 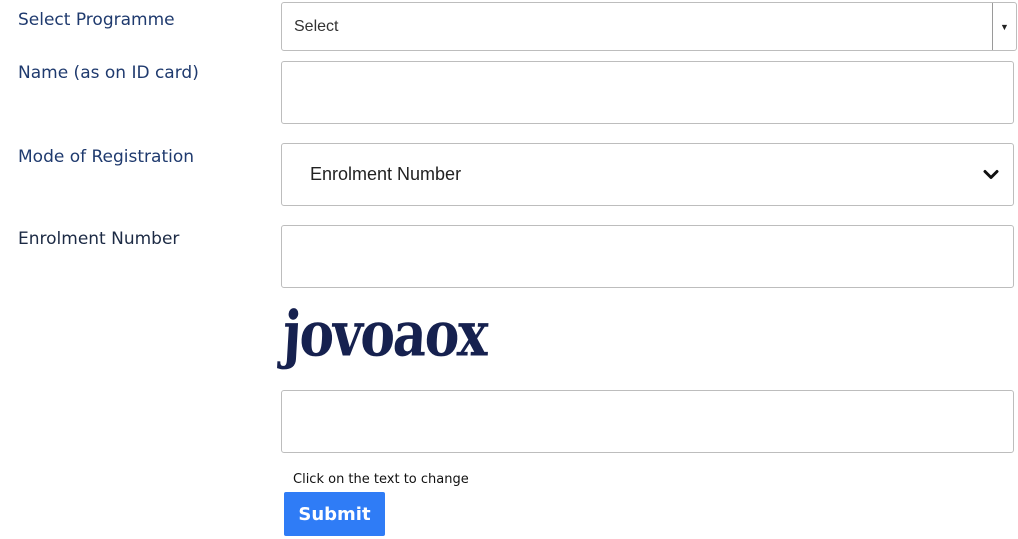 I want to click on mode-label: Mode of Registration, so click(x=106, y=157).